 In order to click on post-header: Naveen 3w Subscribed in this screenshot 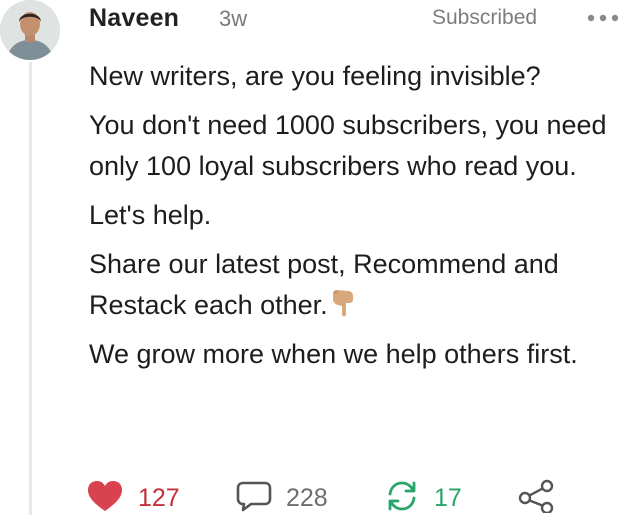, I will do `click(359, 18)`.